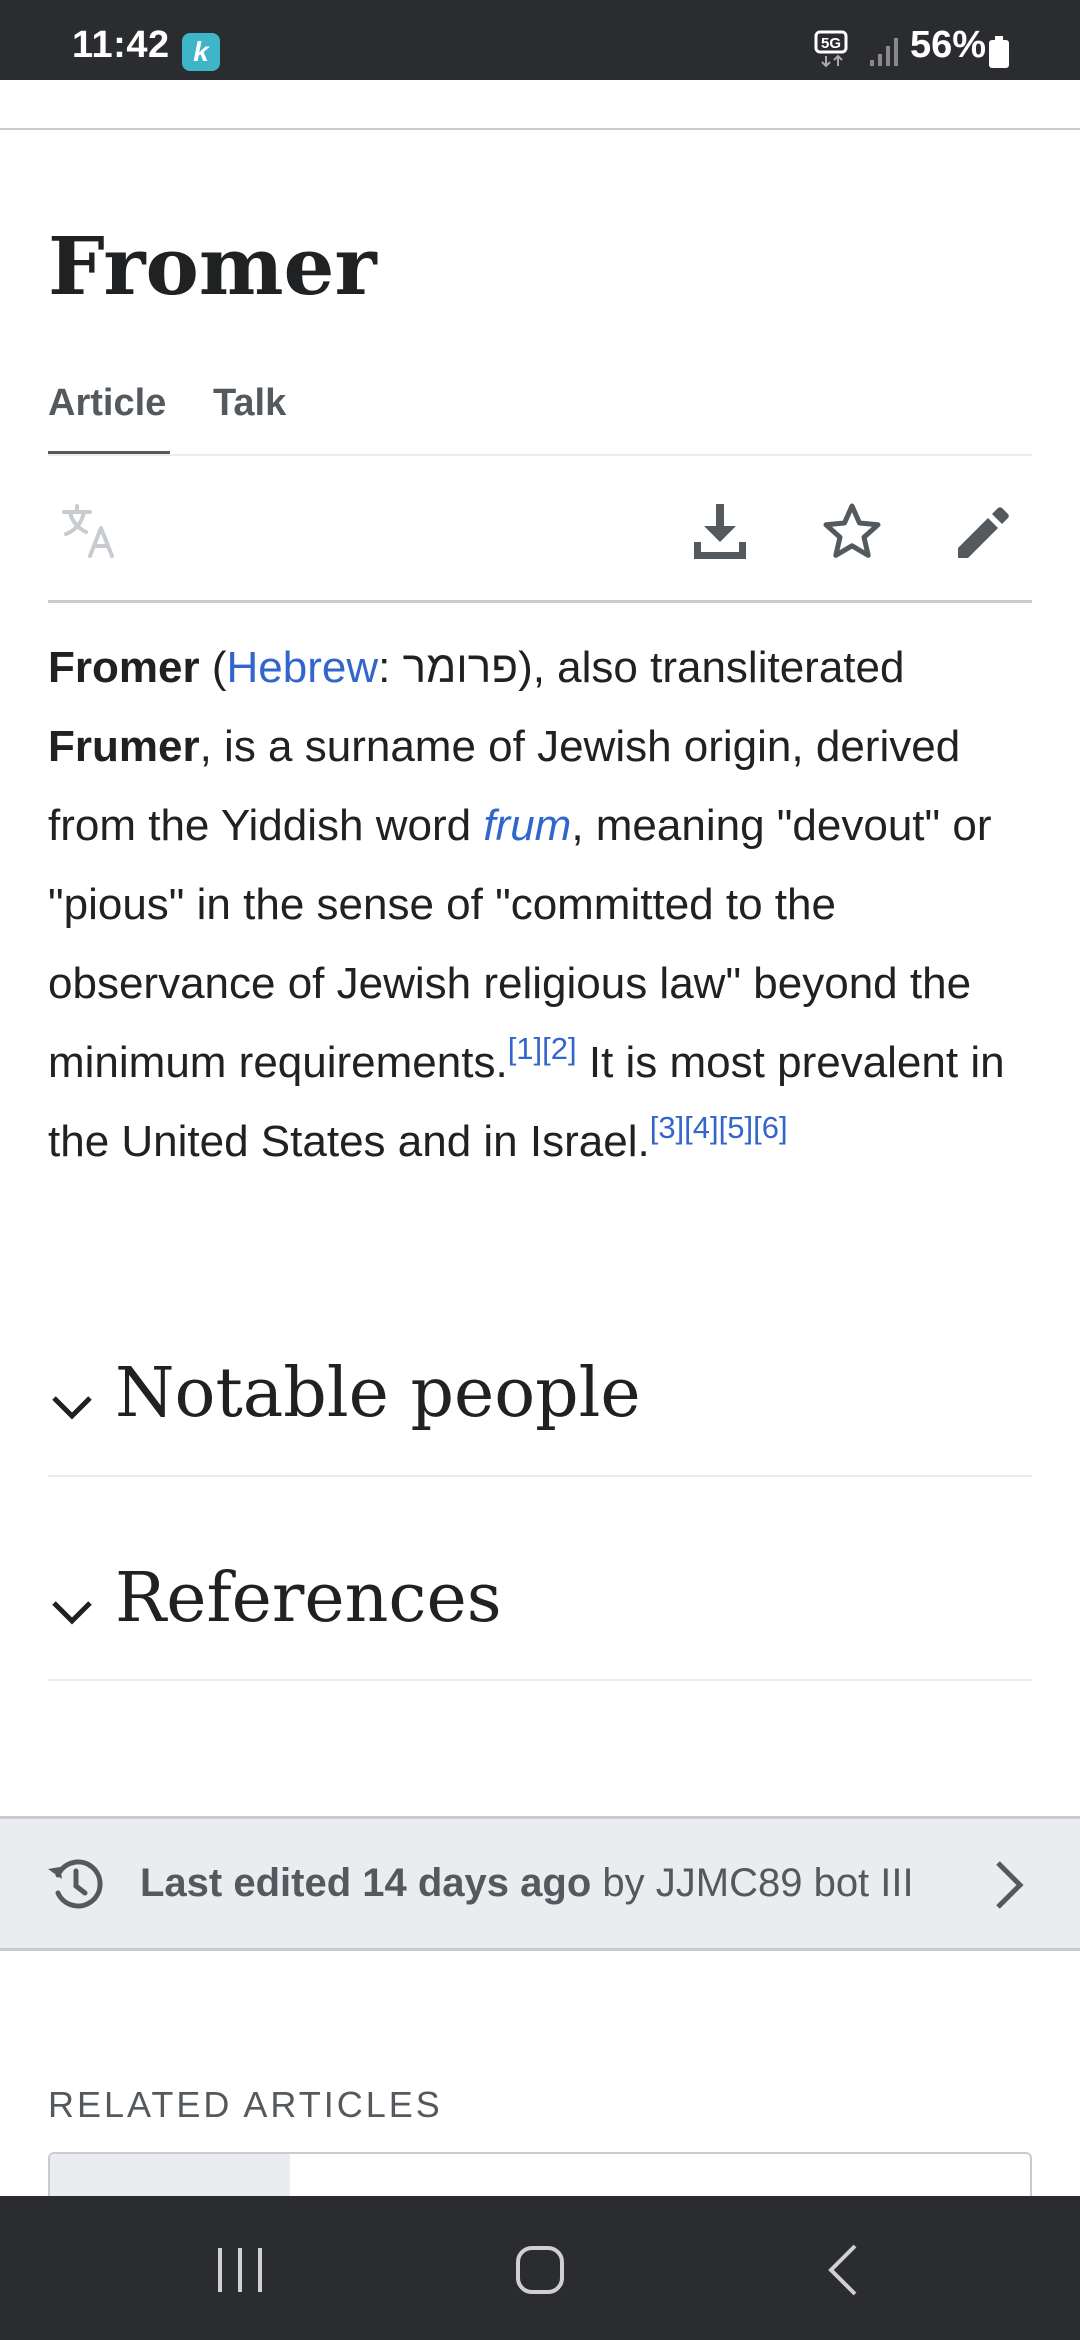 The image size is (1080, 2340). Describe the element at coordinates (240, 2270) in the screenshot. I see `recent-apps-icon` at that location.